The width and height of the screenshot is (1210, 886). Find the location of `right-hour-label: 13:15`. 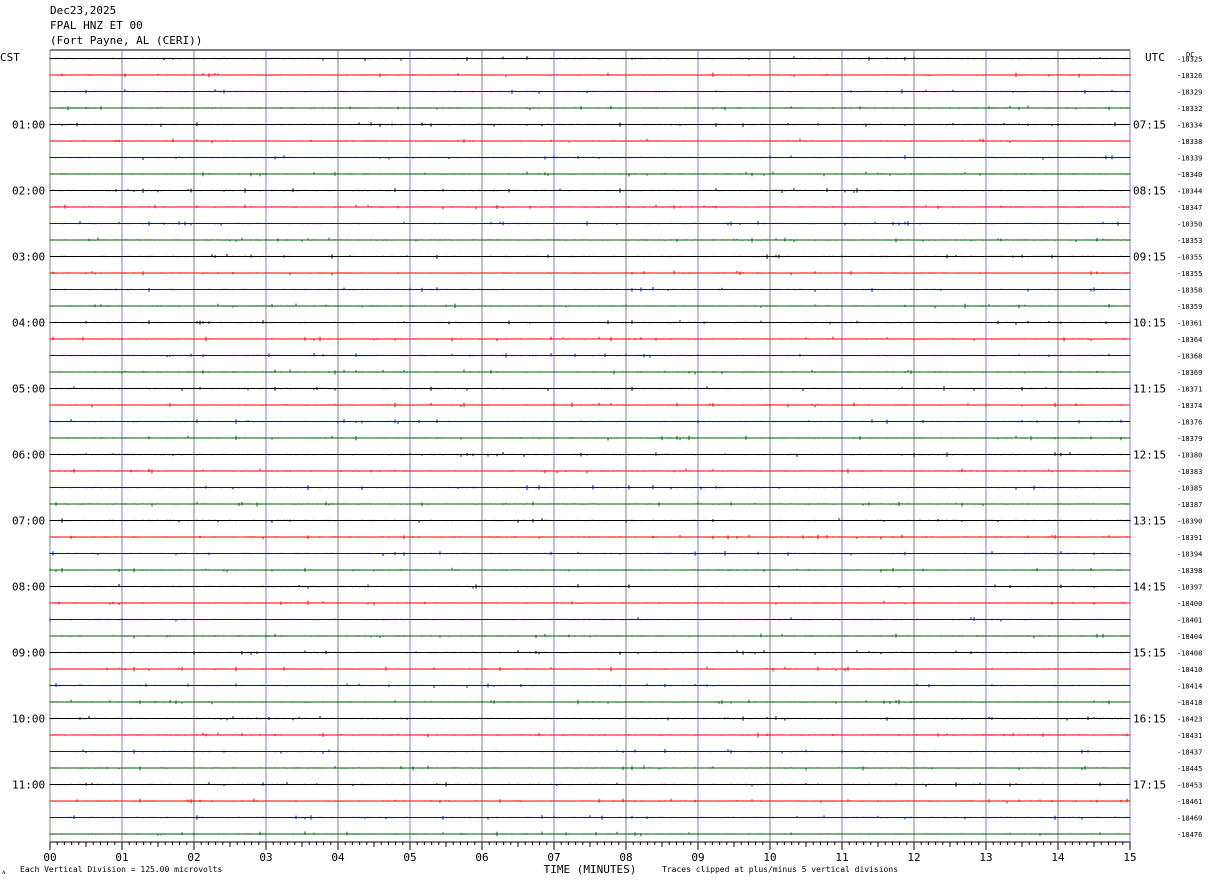

right-hour-label: 13:15 is located at coordinates (1149, 521).